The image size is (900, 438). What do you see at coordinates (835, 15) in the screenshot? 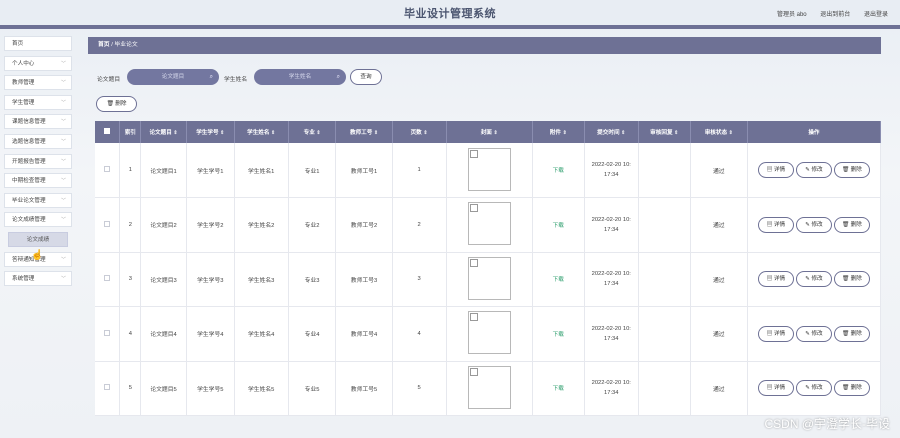
I see `exit-to-front-link: 退出到前台` at bounding box center [835, 15].